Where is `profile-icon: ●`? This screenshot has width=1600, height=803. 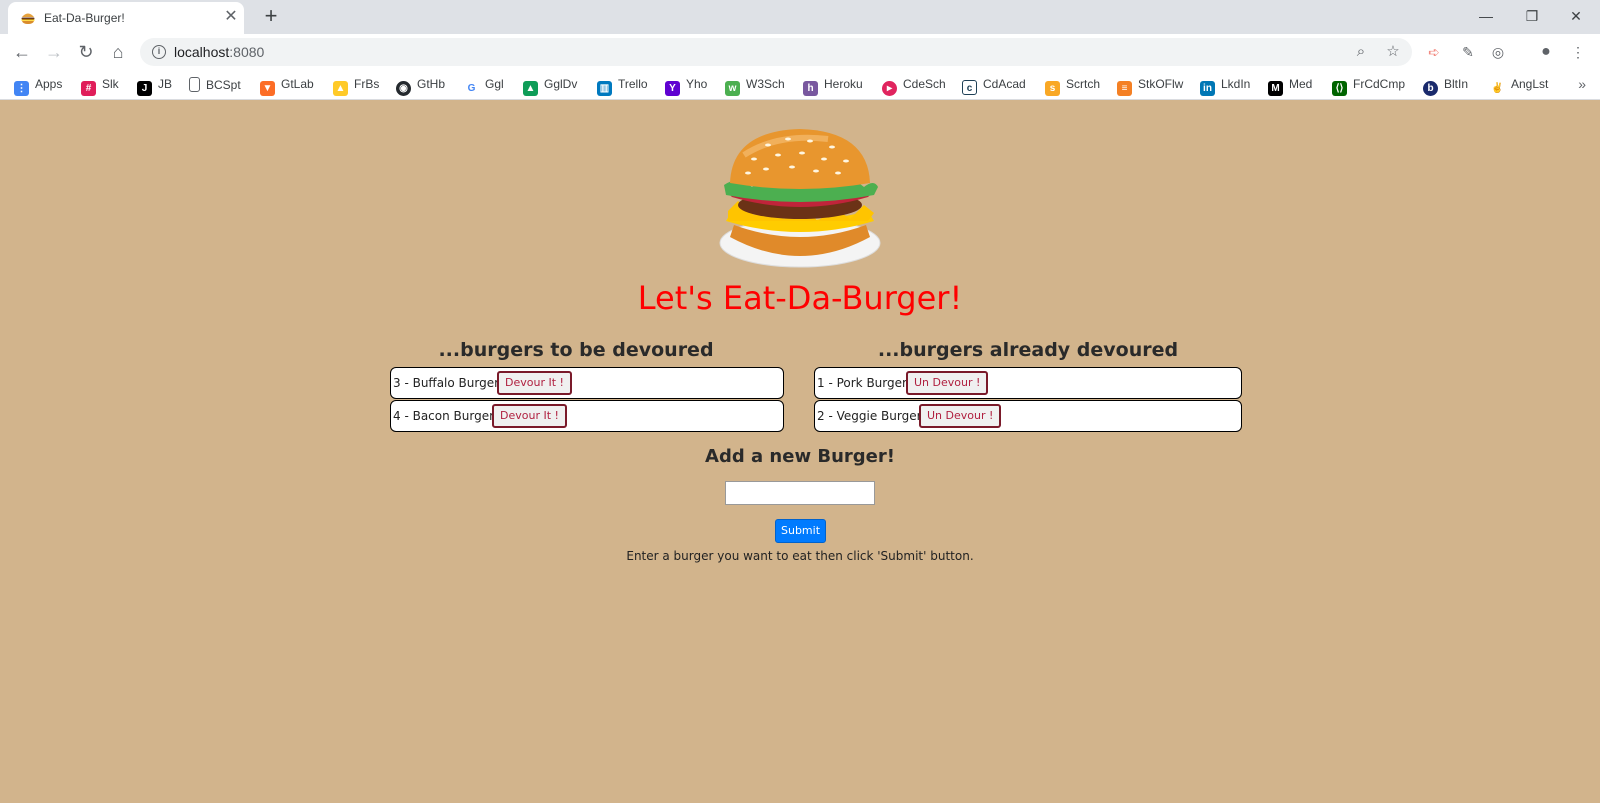
profile-icon: ● is located at coordinates (1546, 52).